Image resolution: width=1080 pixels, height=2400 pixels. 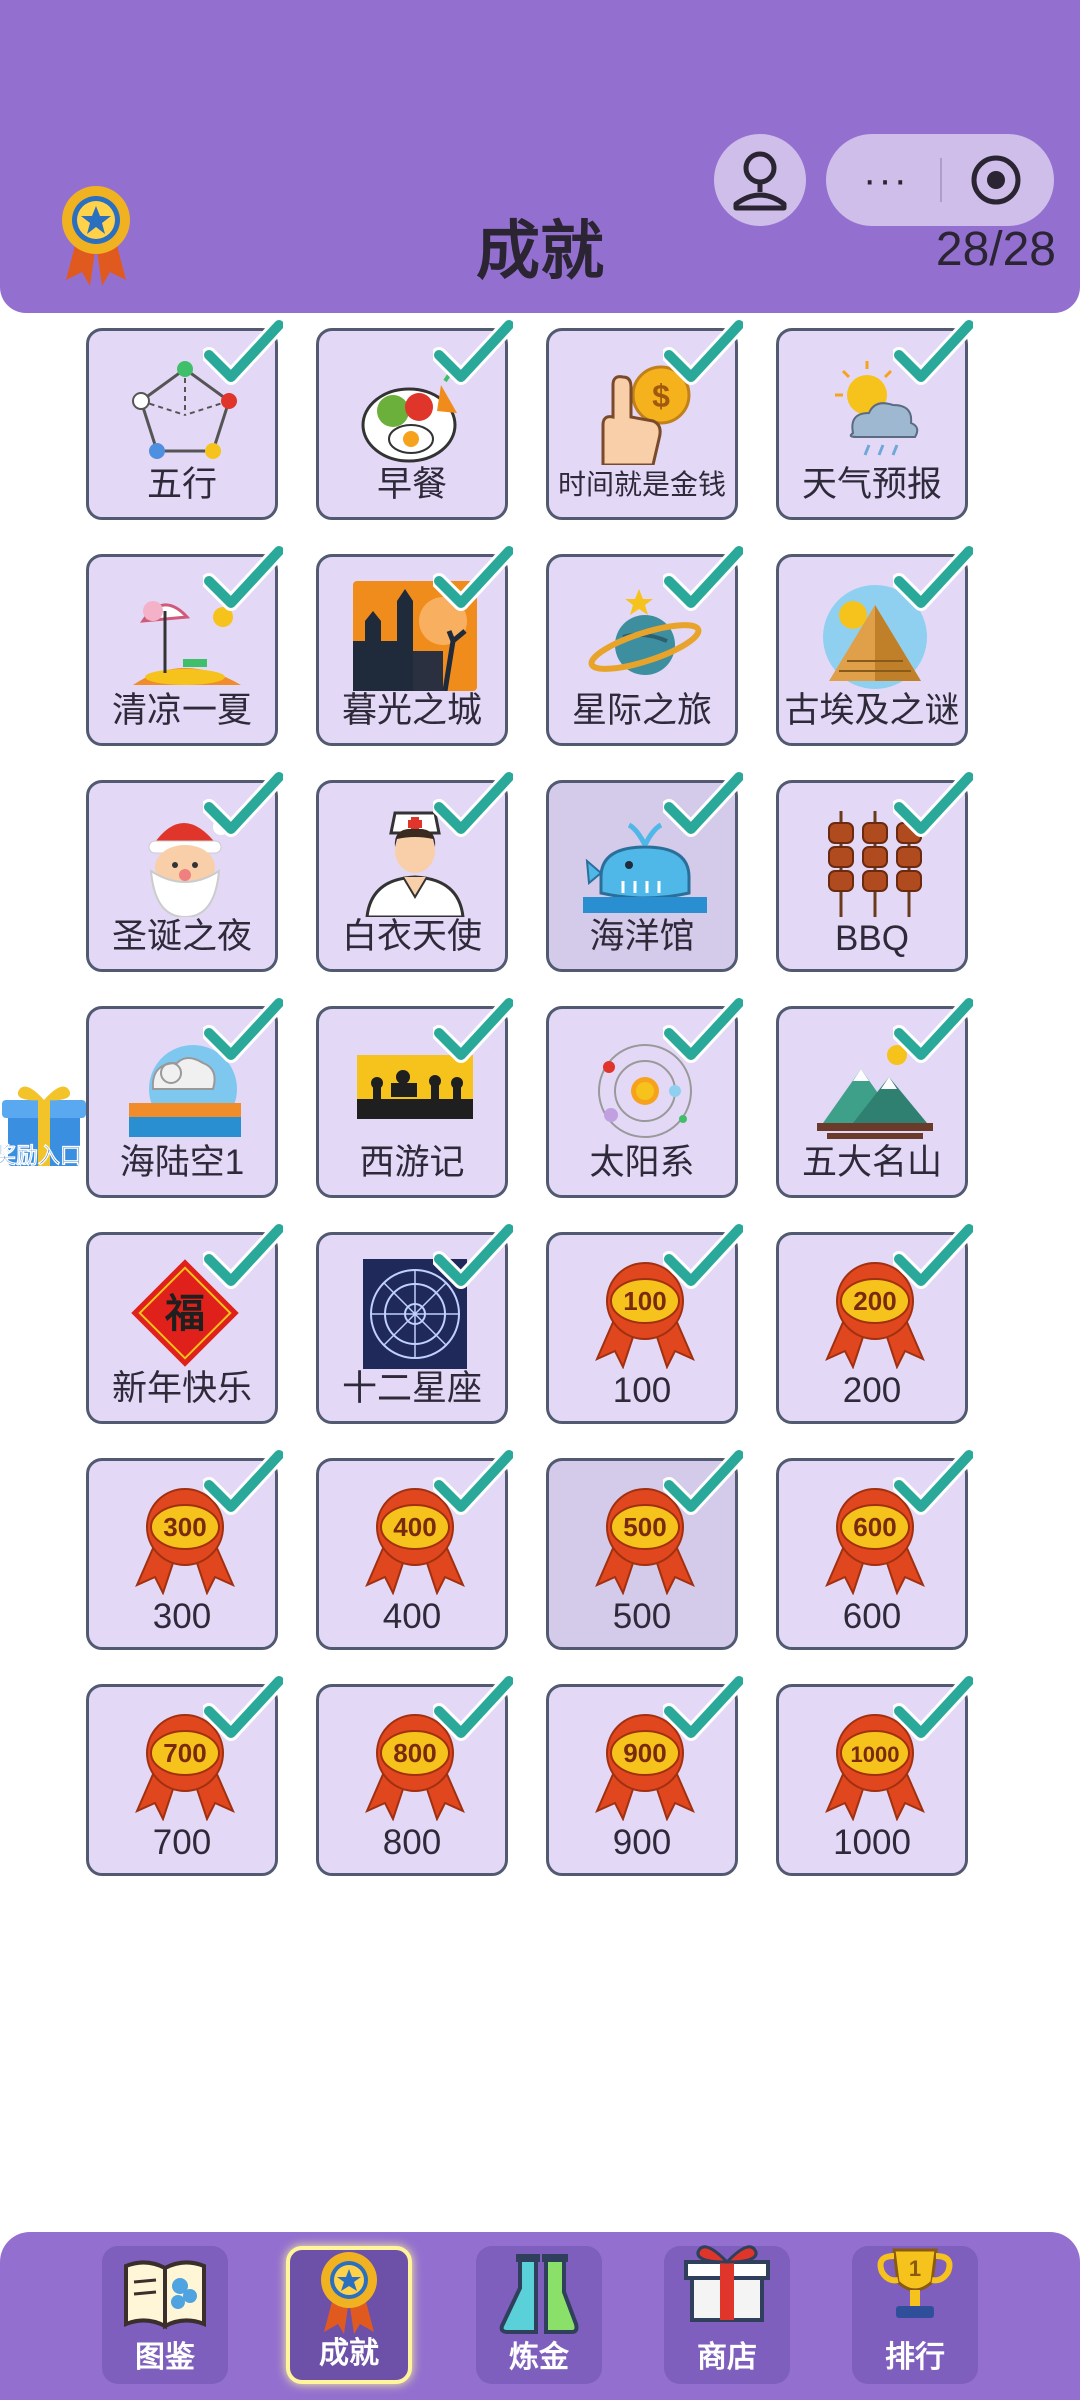 What do you see at coordinates (995, 249) in the screenshot?
I see `achievement-counter: 28/28` at bounding box center [995, 249].